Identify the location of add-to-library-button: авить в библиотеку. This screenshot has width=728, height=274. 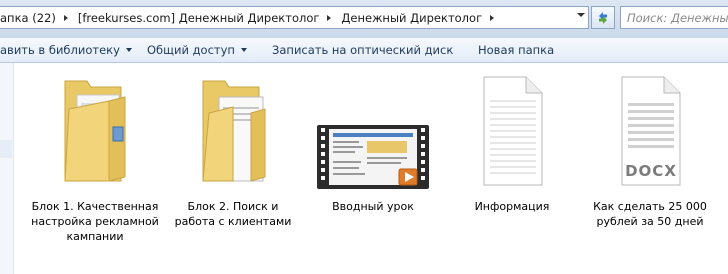
(66, 50).